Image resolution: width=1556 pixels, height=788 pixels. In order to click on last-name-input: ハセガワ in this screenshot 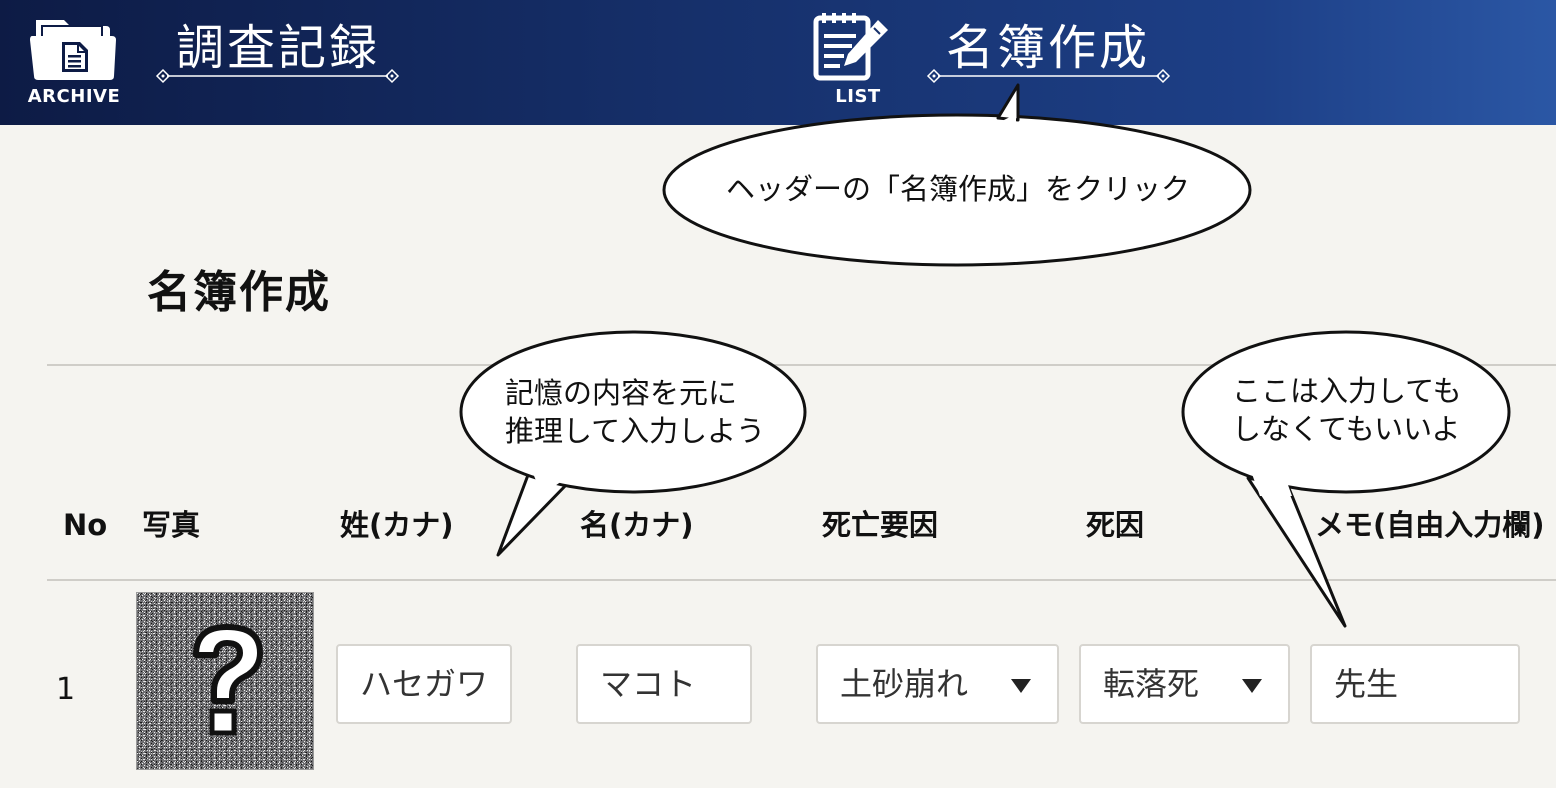, I will do `click(424, 684)`.